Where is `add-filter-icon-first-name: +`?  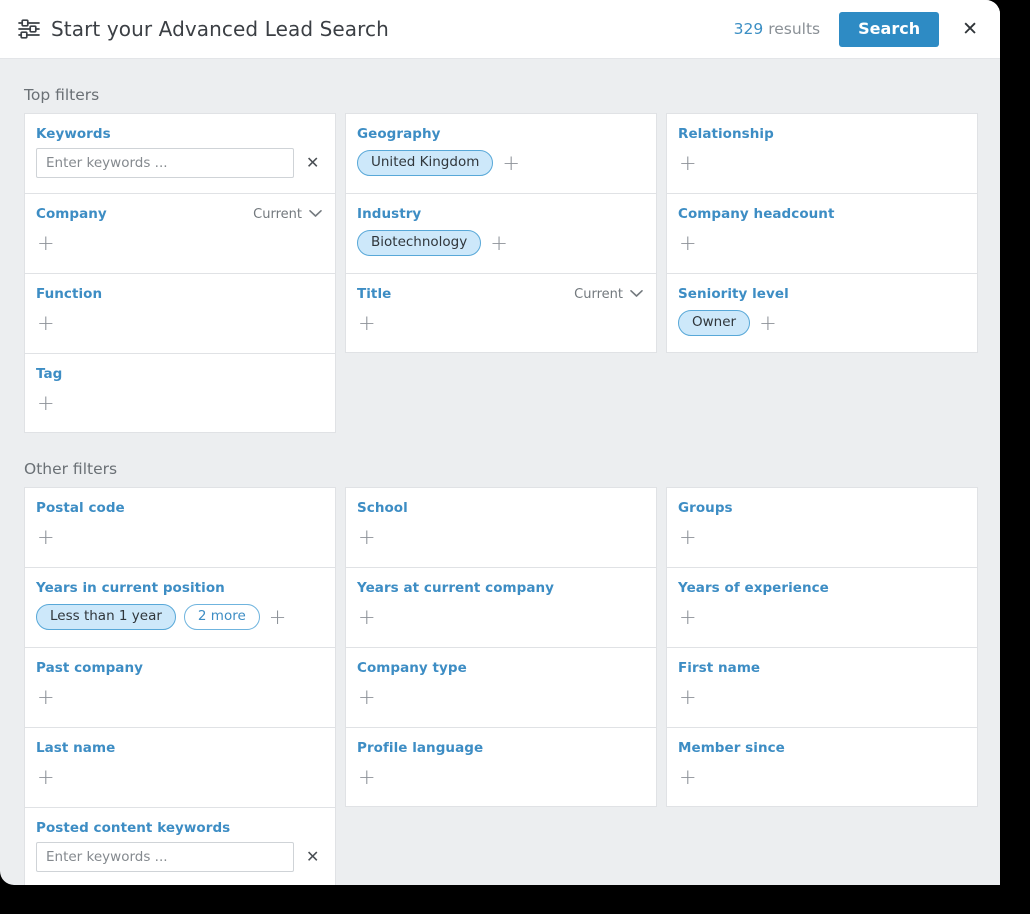 add-filter-icon-first-name: + is located at coordinates (688, 697).